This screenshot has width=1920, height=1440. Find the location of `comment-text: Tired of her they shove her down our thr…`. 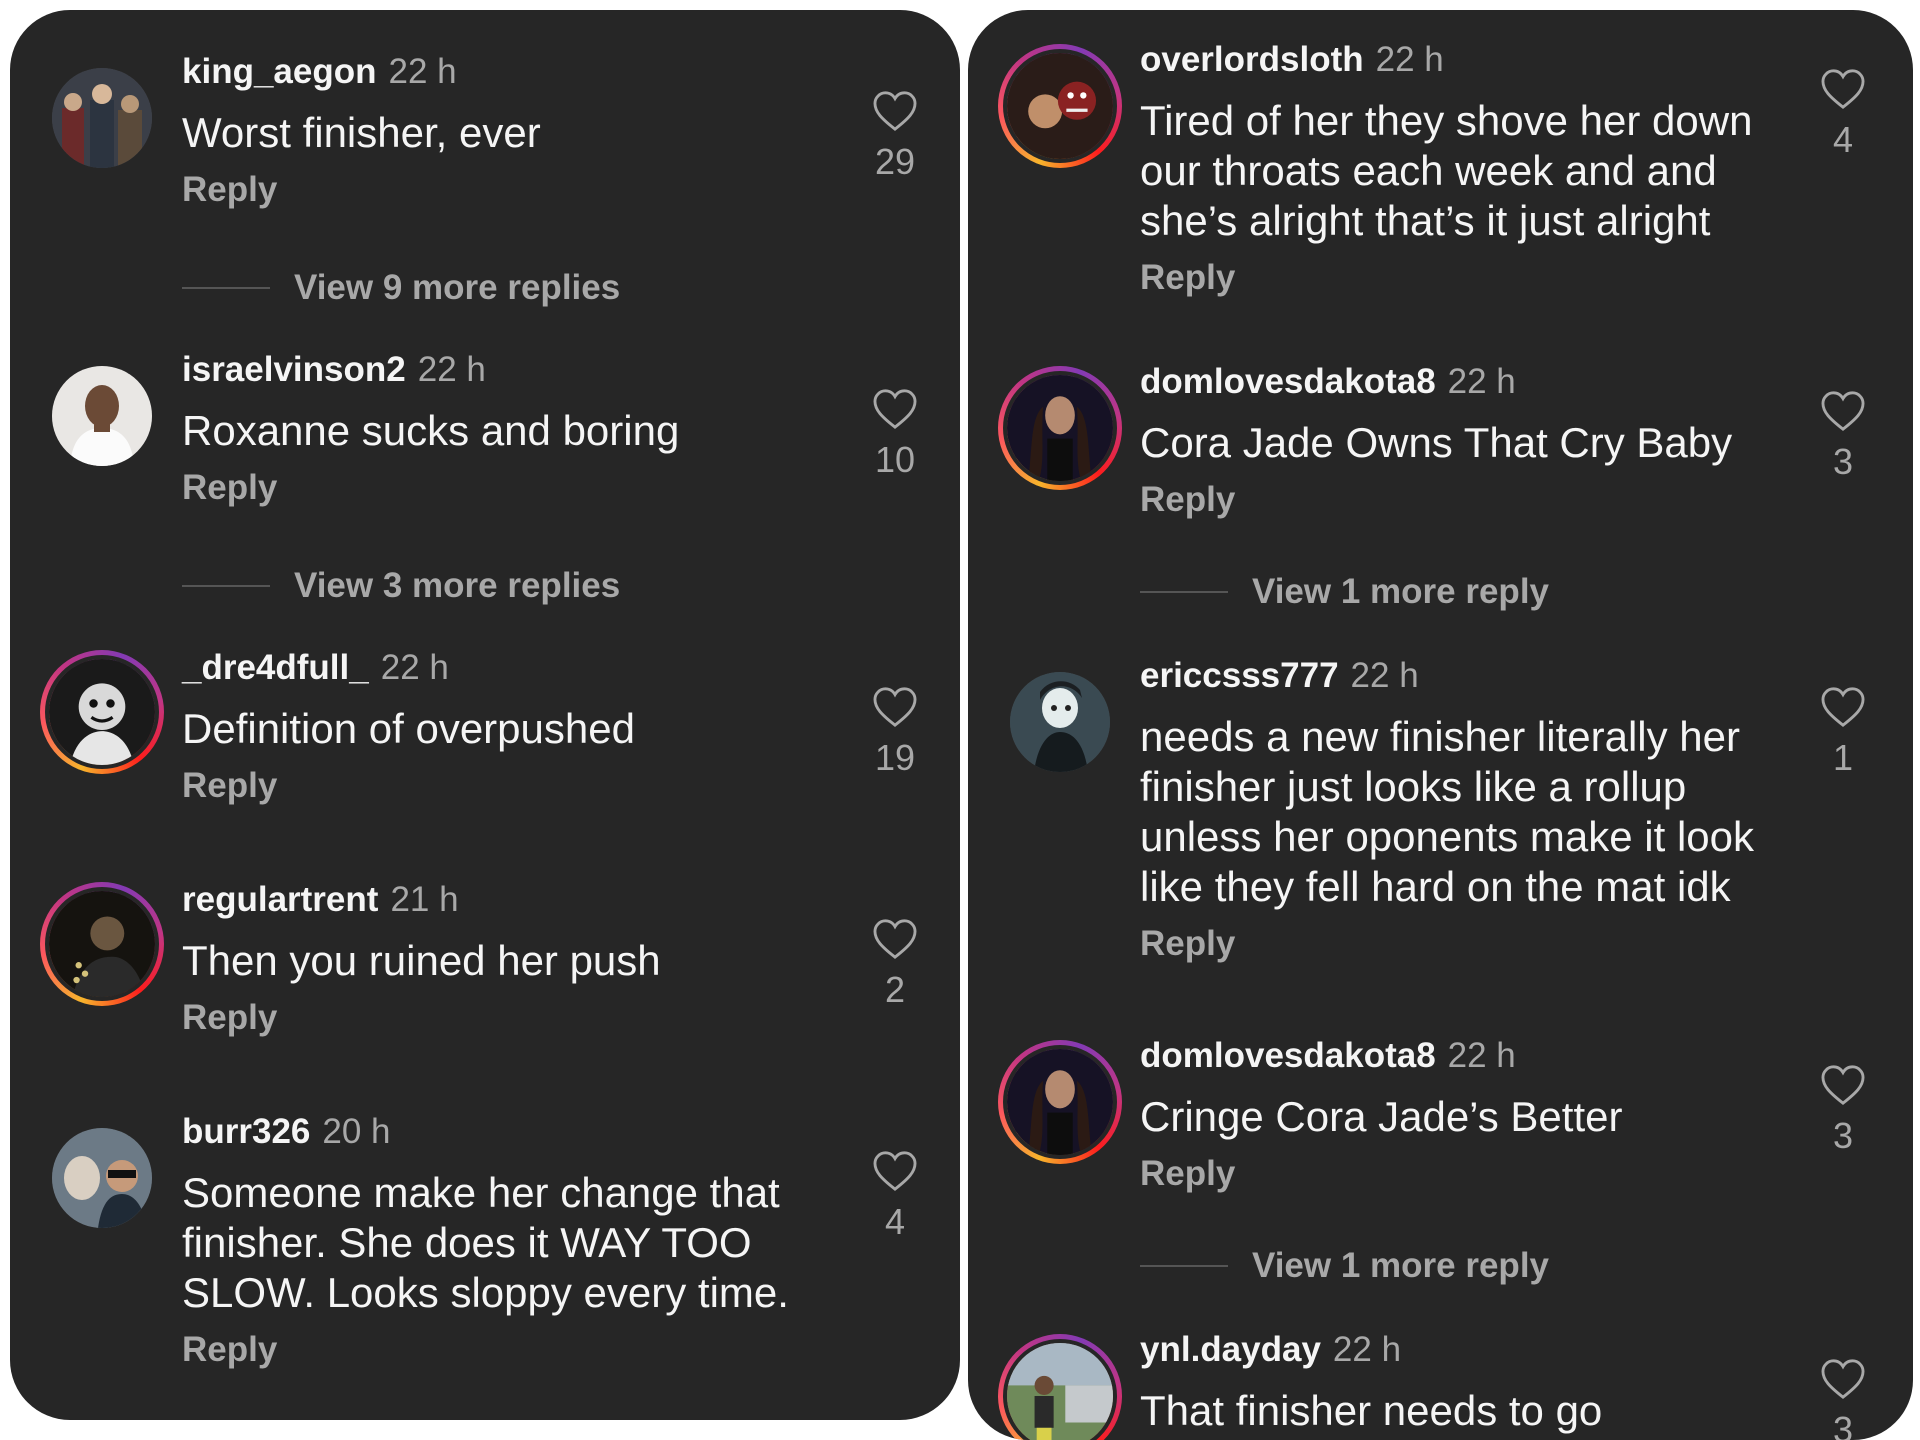

comment-text: Tired of her they shove her down our thr… is located at coordinates (1446, 170).